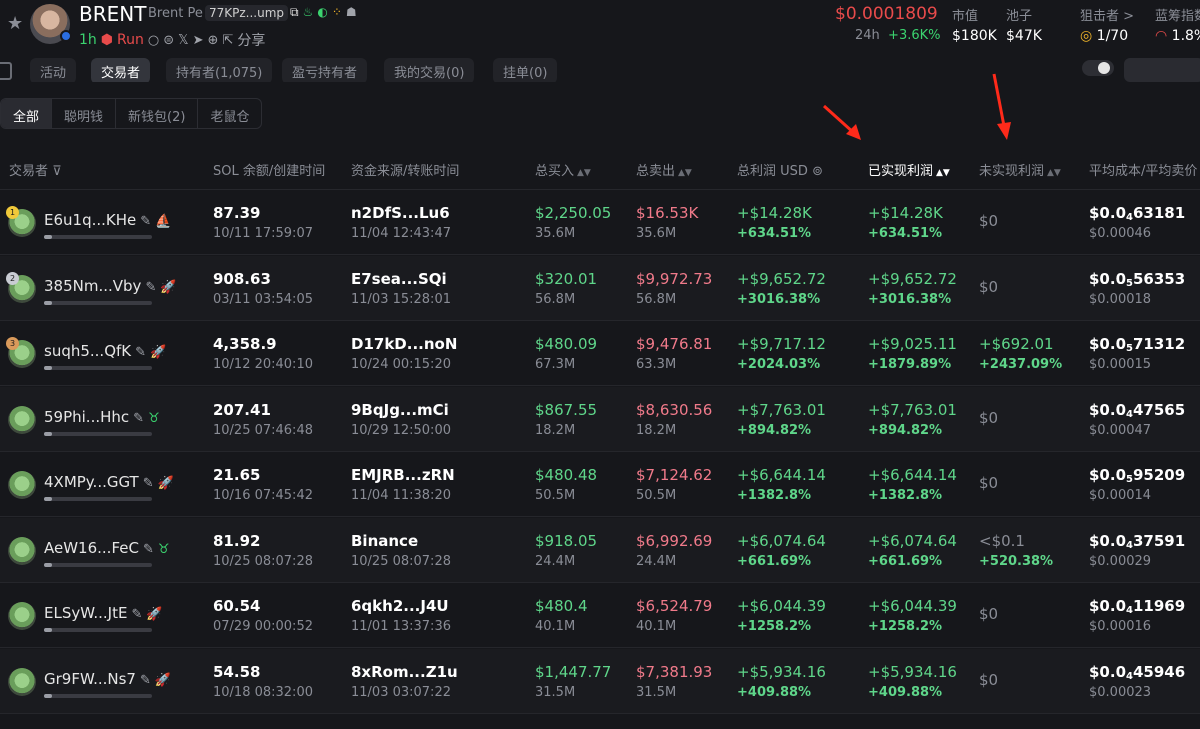  What do you see at coordinates (237, 671) in the screenshot?
I see `sol-balance: 54.58` at bounding box center [237, 671].